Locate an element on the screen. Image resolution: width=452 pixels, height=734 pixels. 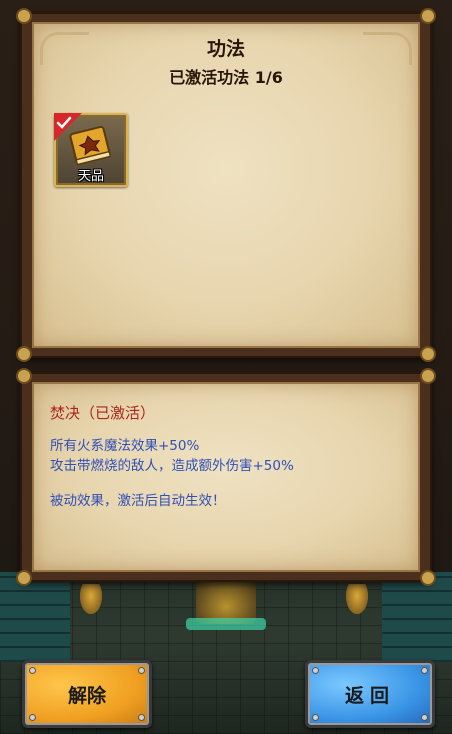
right-wall is located at coordinates (417, 617).